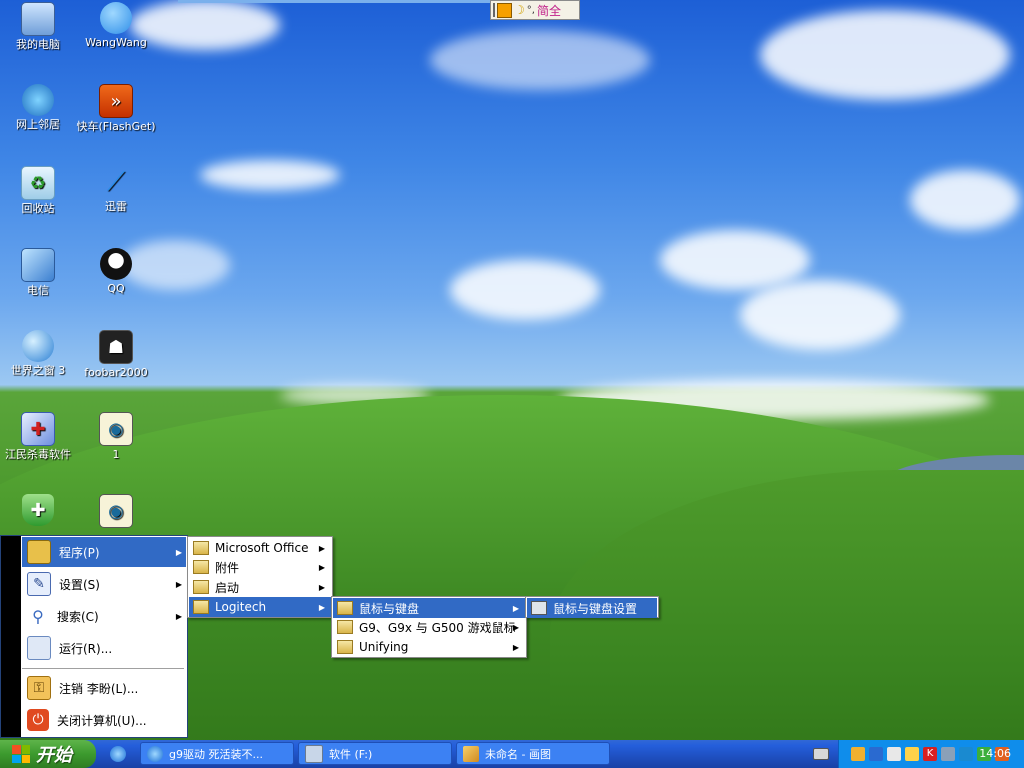  Describe the element at coordinates (471, 753) in the screenshot. I see `paint-icon` at that location.